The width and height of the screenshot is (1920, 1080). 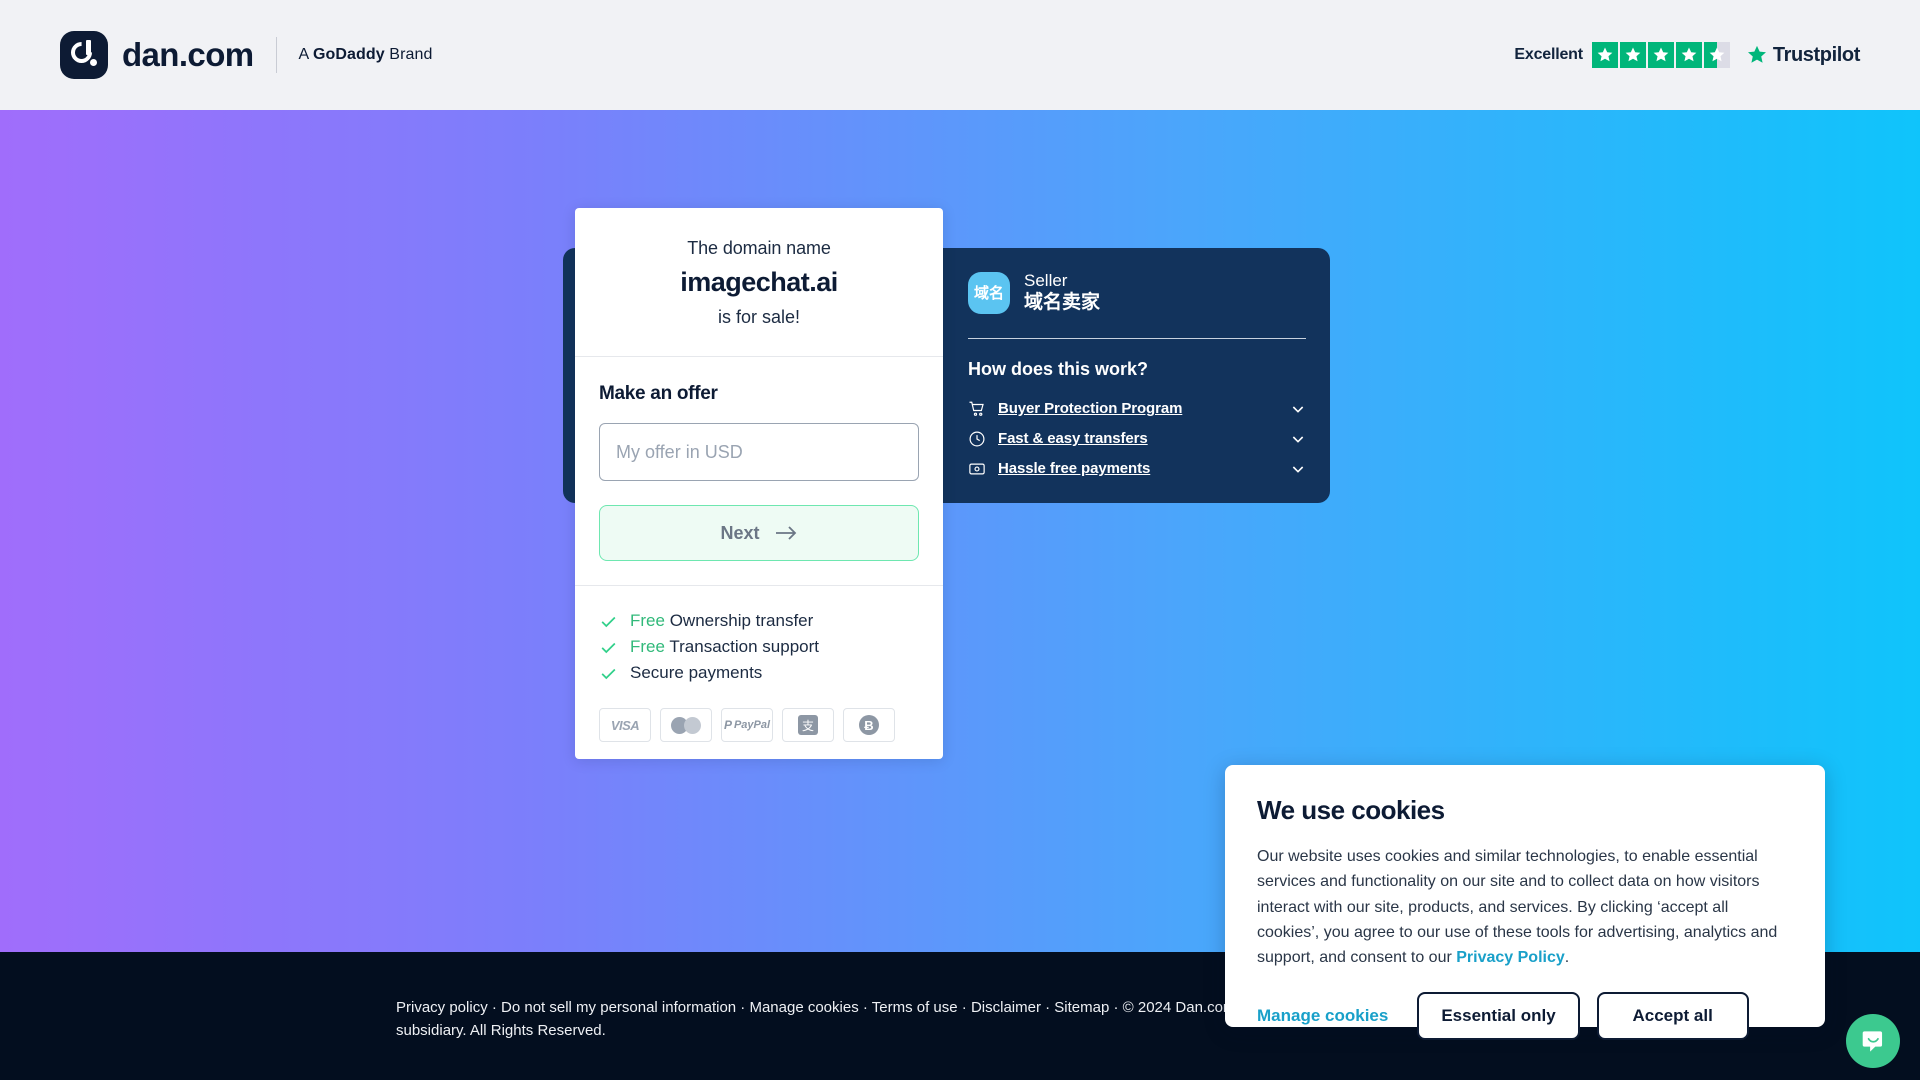 I want to click on next-button-label: Next, so click(x=740, y=532).